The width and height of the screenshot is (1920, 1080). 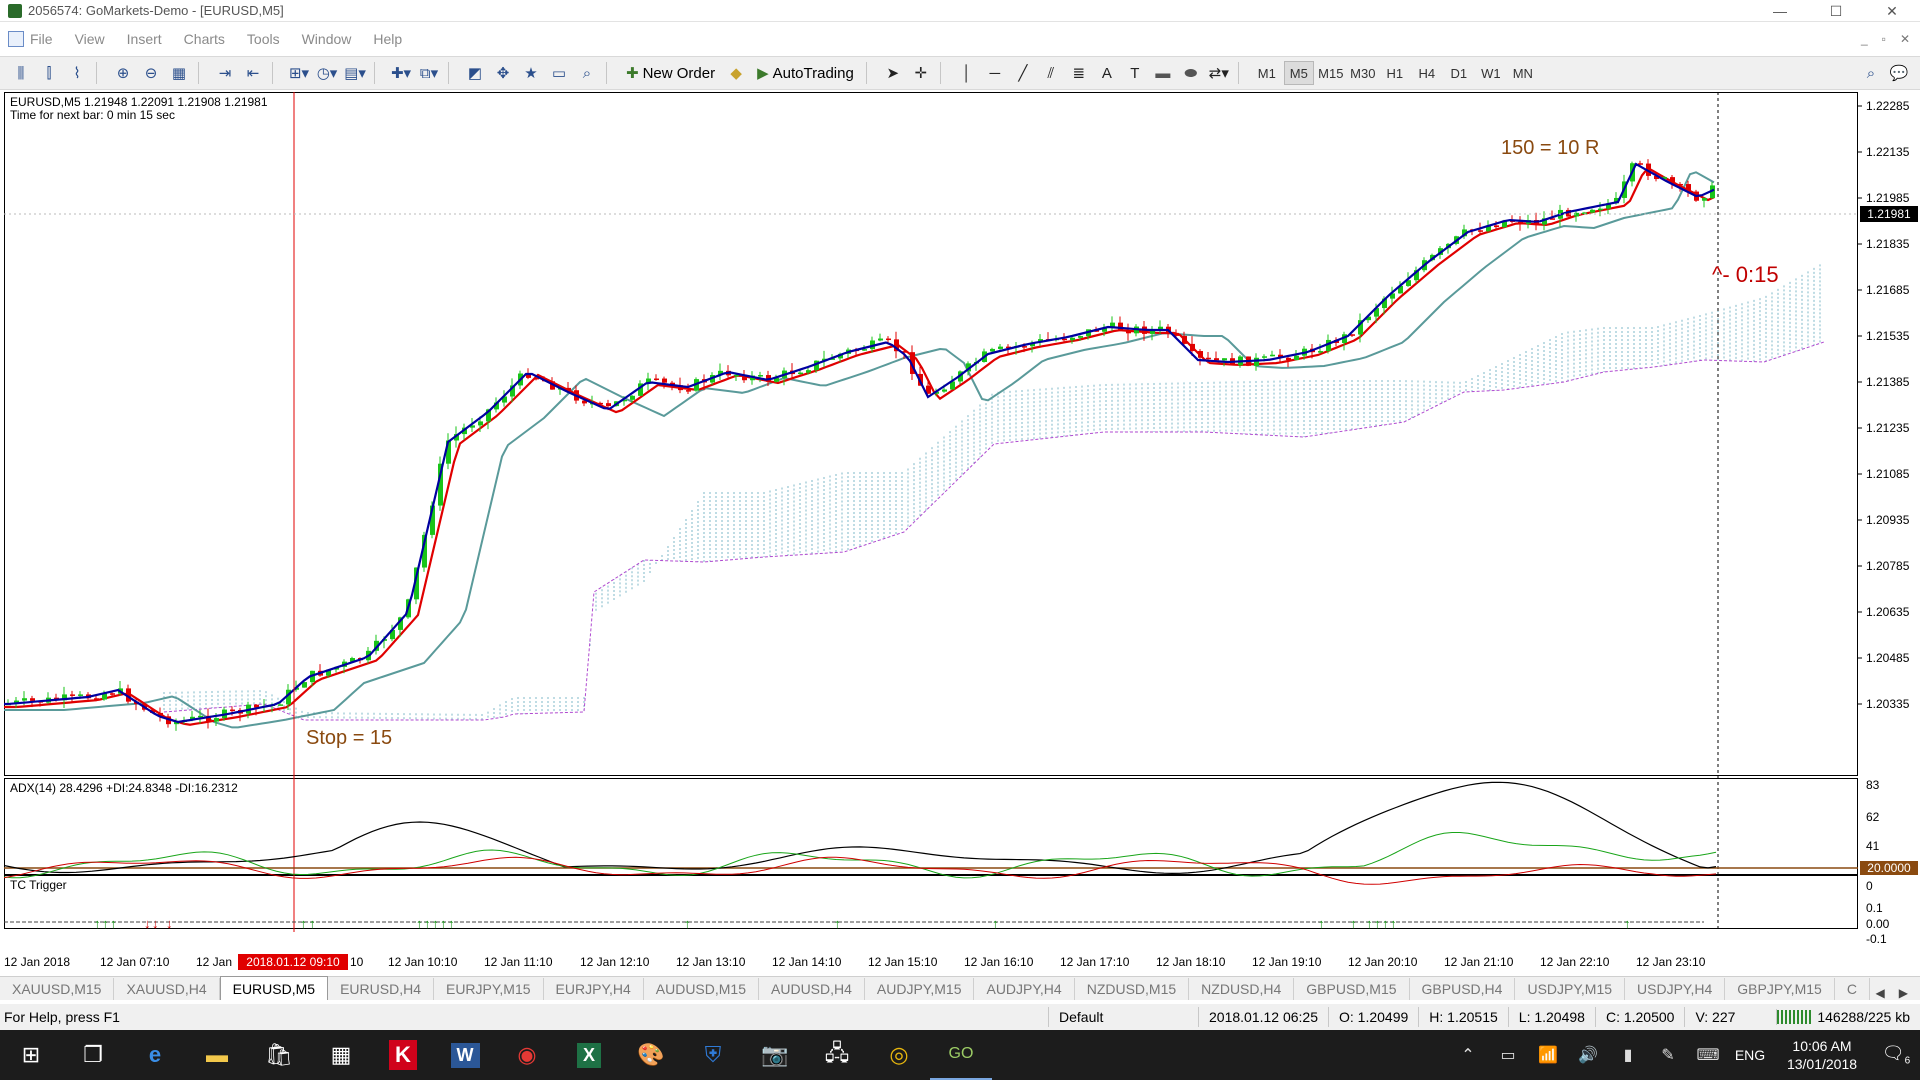 I want to click on arrows-icon: ⇄▾, so click(x=1219, y=73).